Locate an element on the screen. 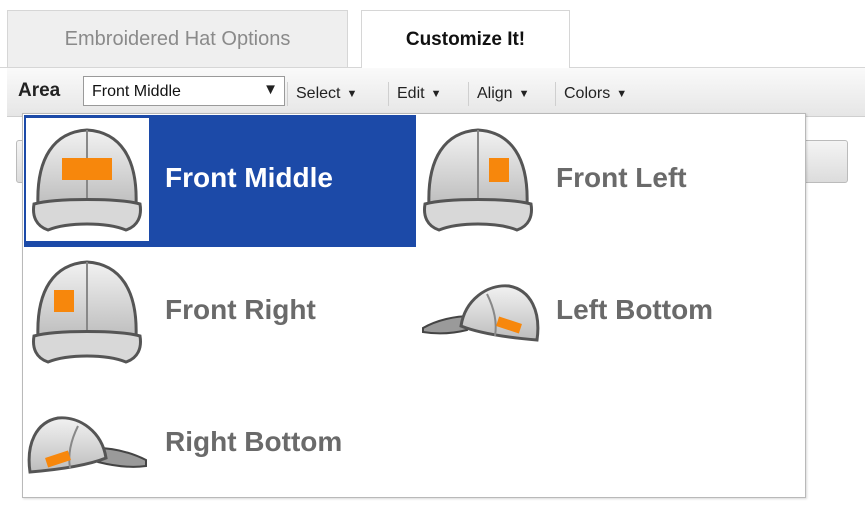 This screenshot has height=512, width=865. option-front-middle: Front Middle is located at coordinates (220, 181).